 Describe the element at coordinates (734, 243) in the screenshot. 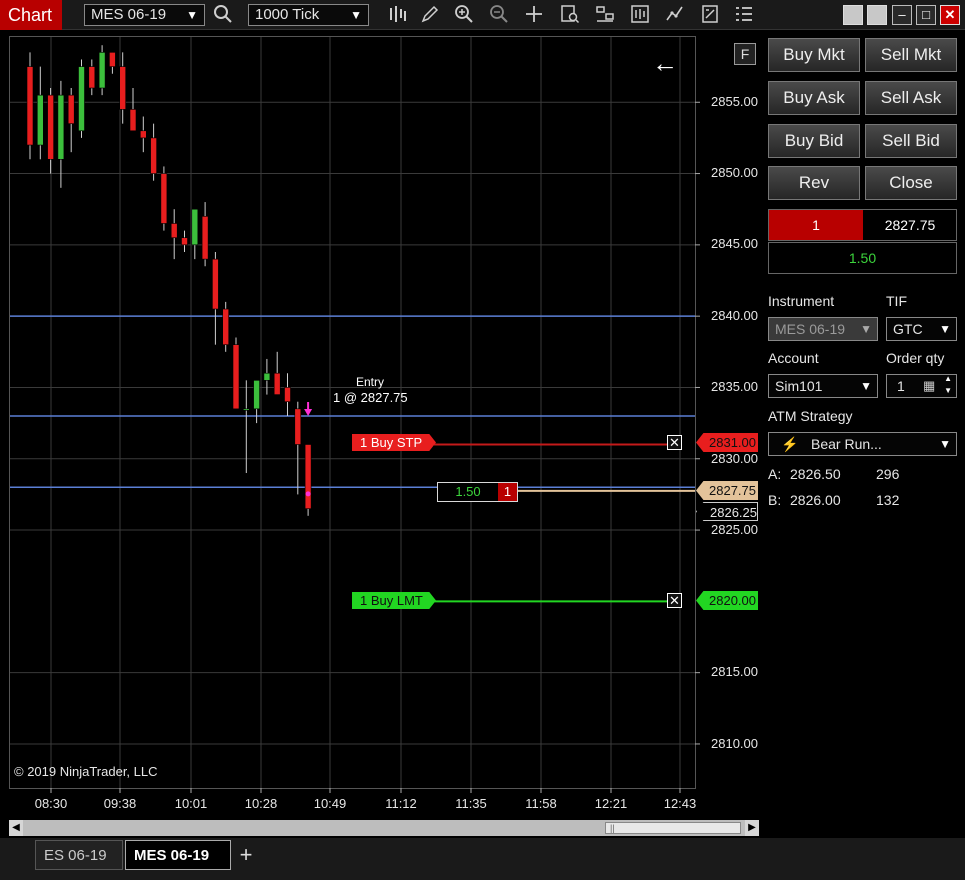

I see `price-axis-label: 2845.00` at that location.